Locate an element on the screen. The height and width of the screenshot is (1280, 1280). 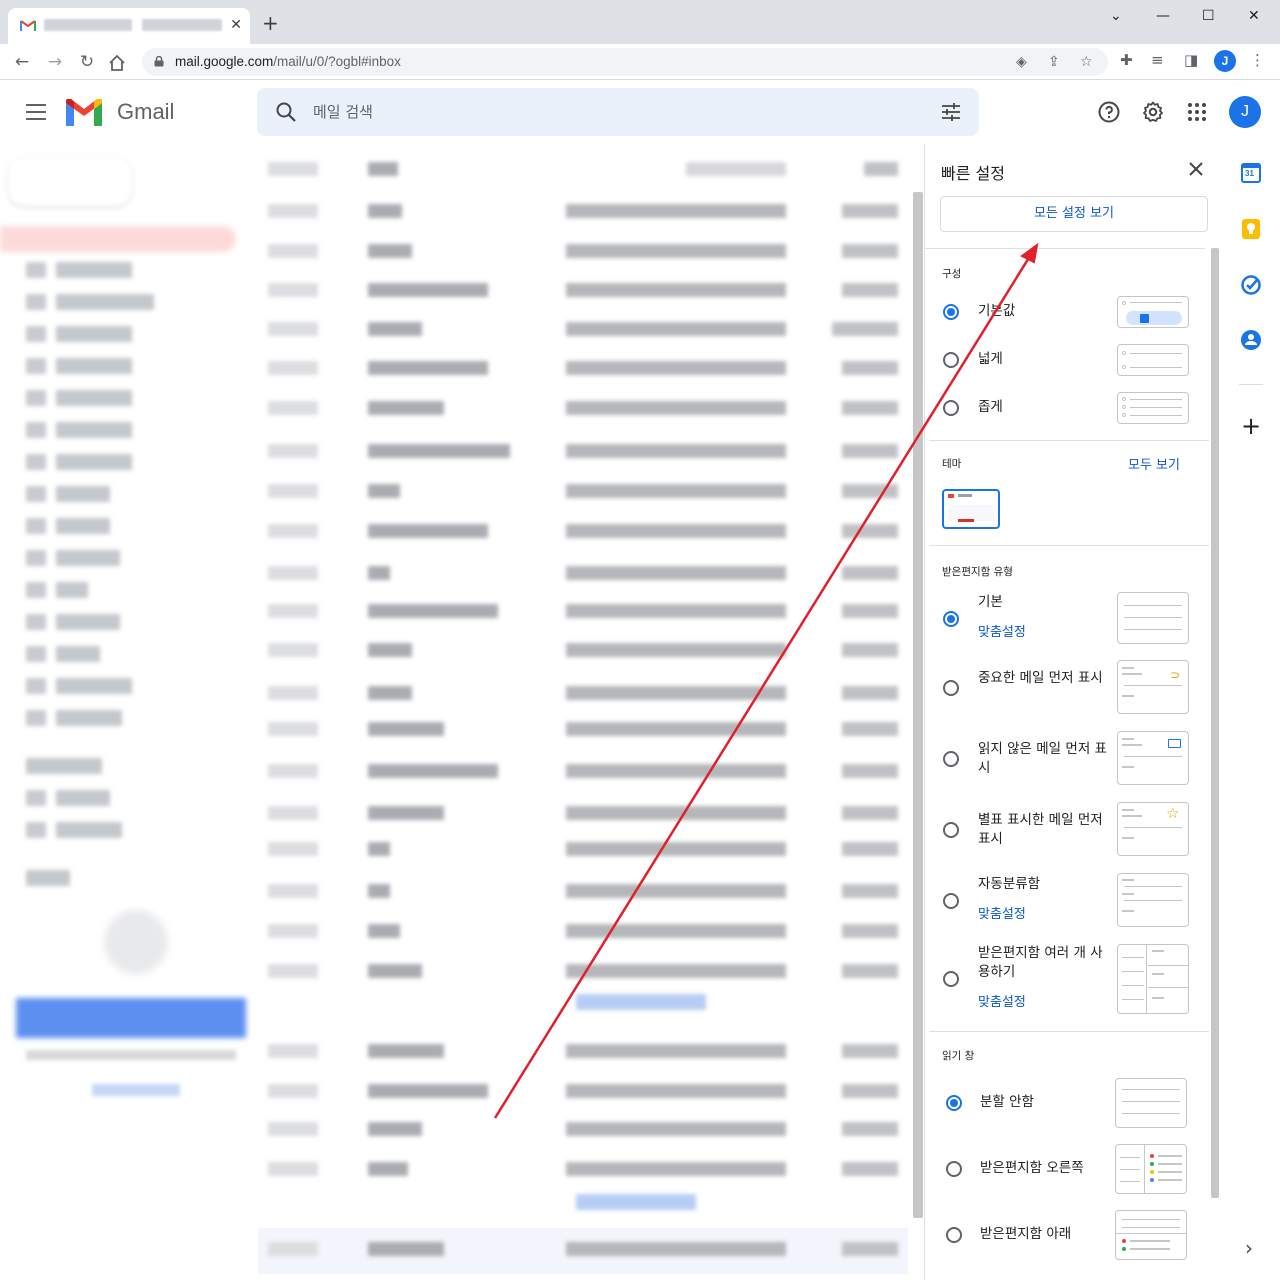
inbox-default-radio is located at coordinates (951, 619).